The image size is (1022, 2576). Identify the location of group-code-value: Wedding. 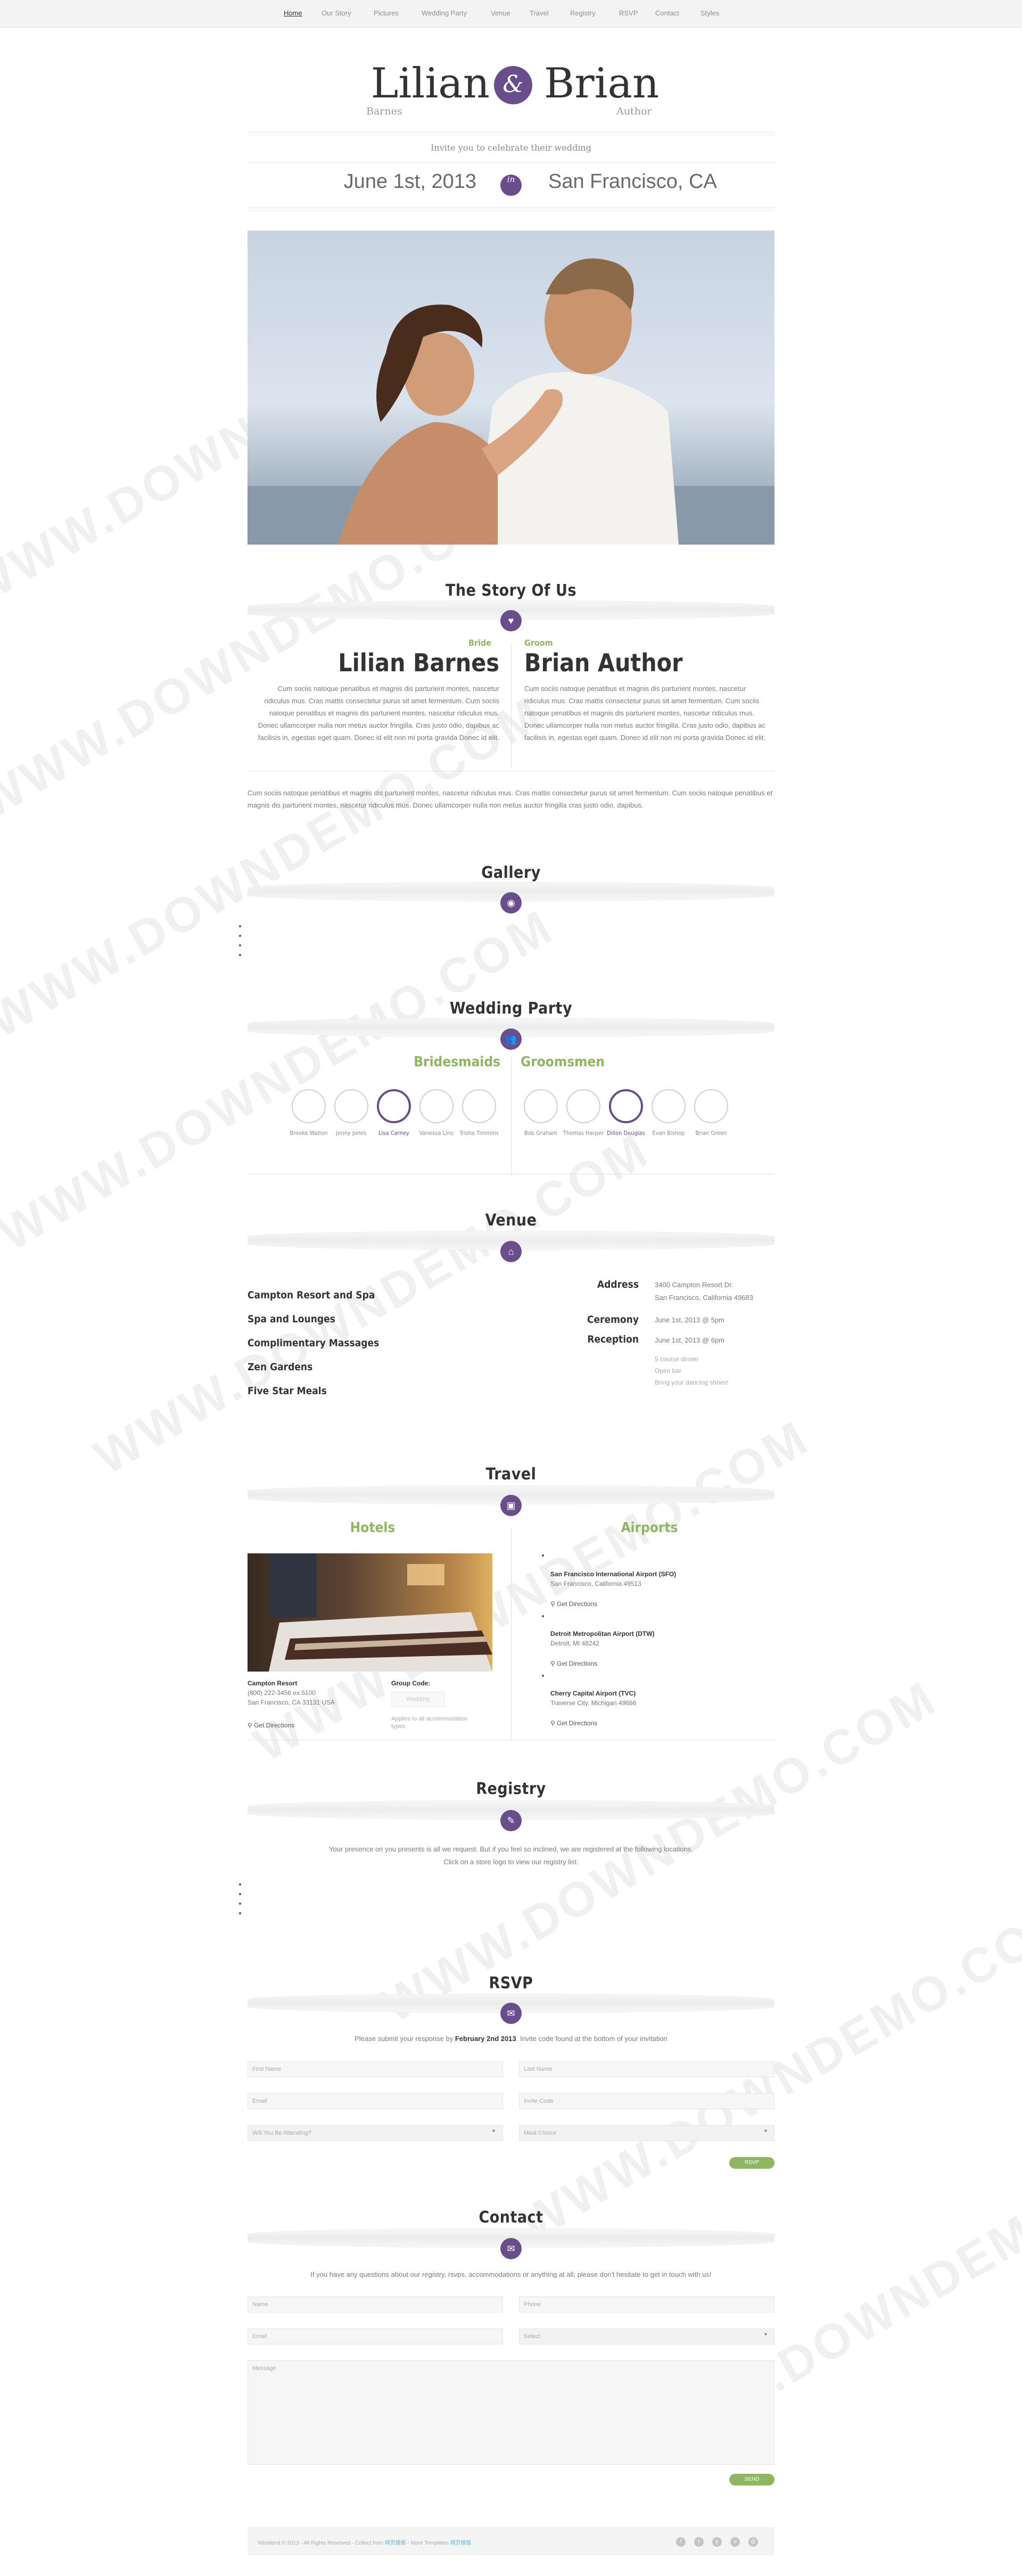
(418, 1699).